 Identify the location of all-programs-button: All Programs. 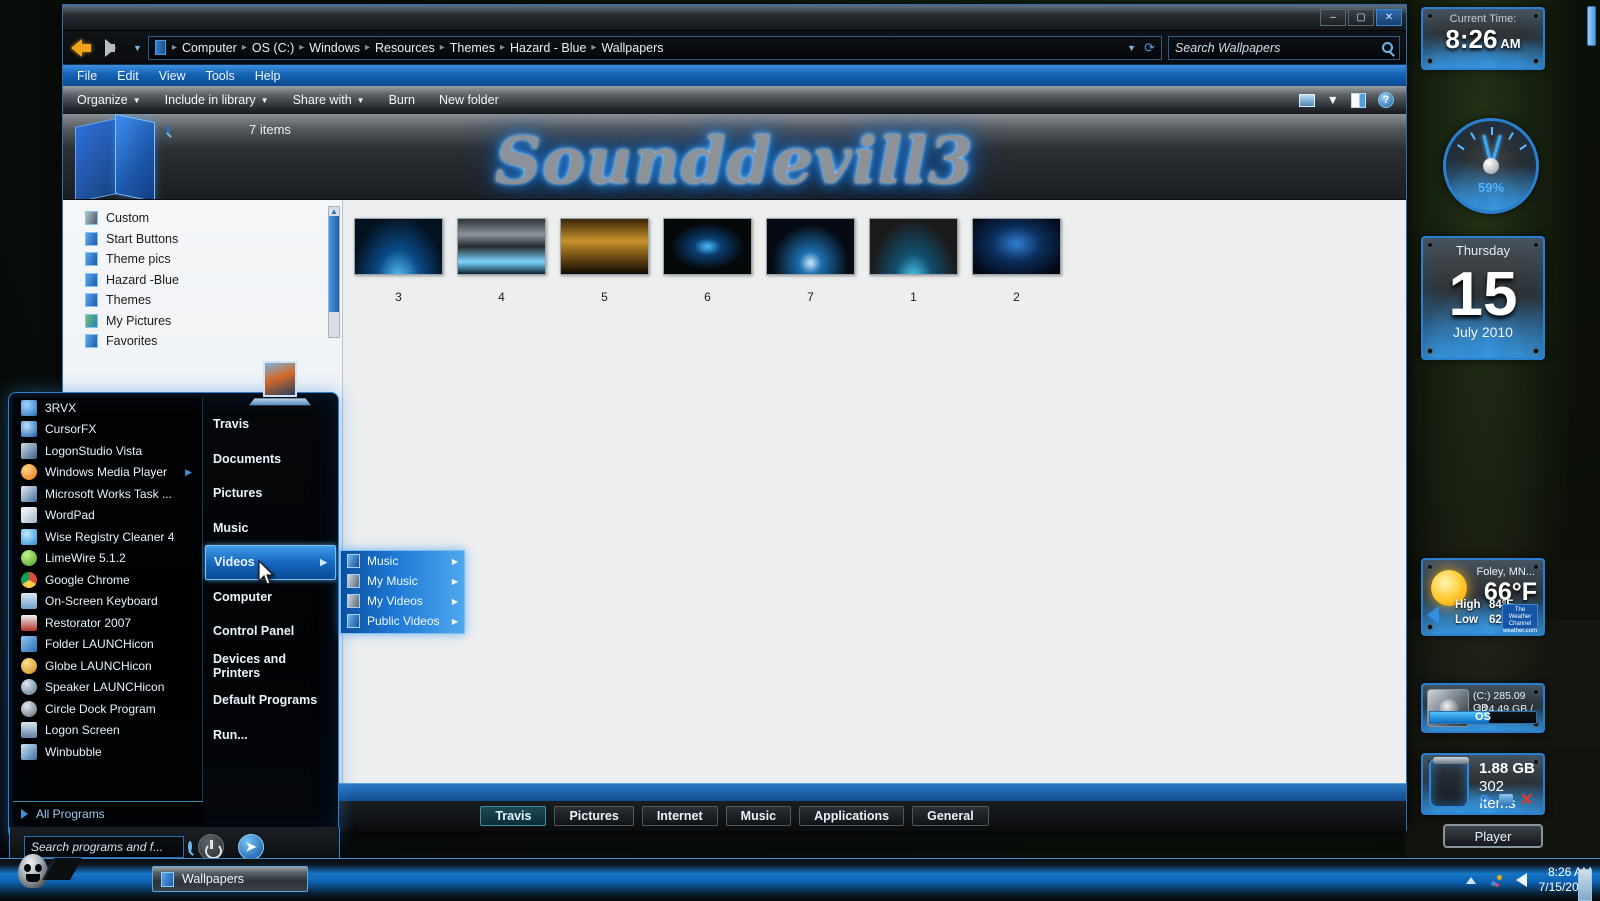
(108, 813).